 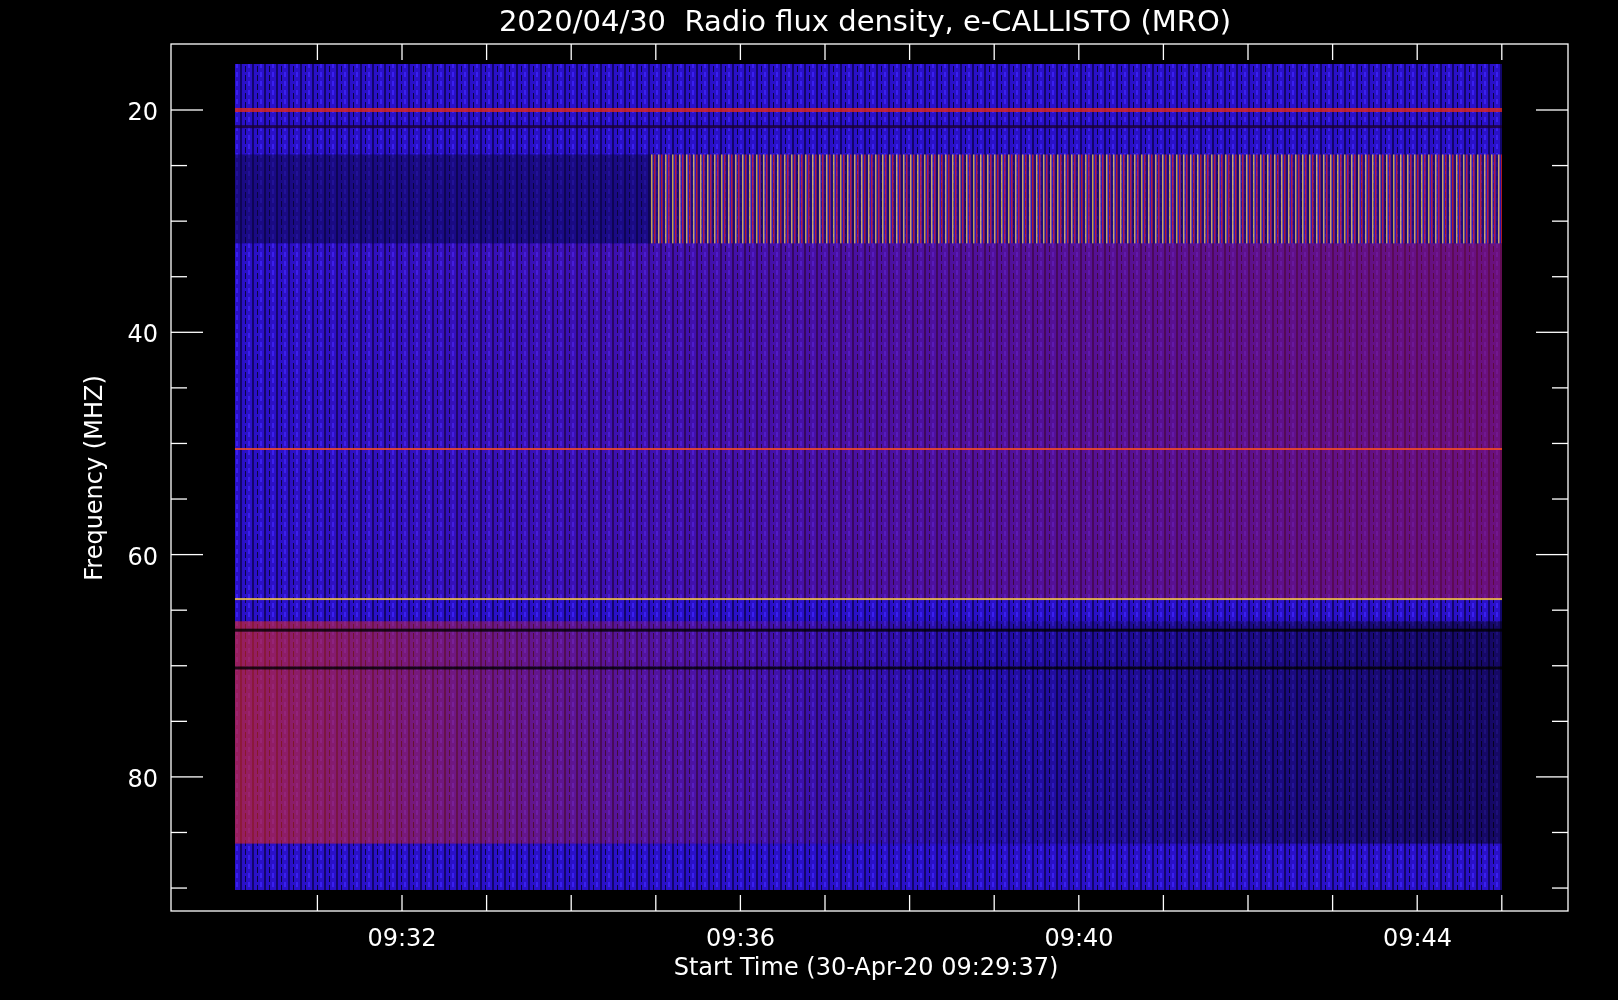 What do you see at coordinates (94, 478) in the screenshot?
I see `axis-title: Frequency (MHZ)` at bounding box center [94, 478].